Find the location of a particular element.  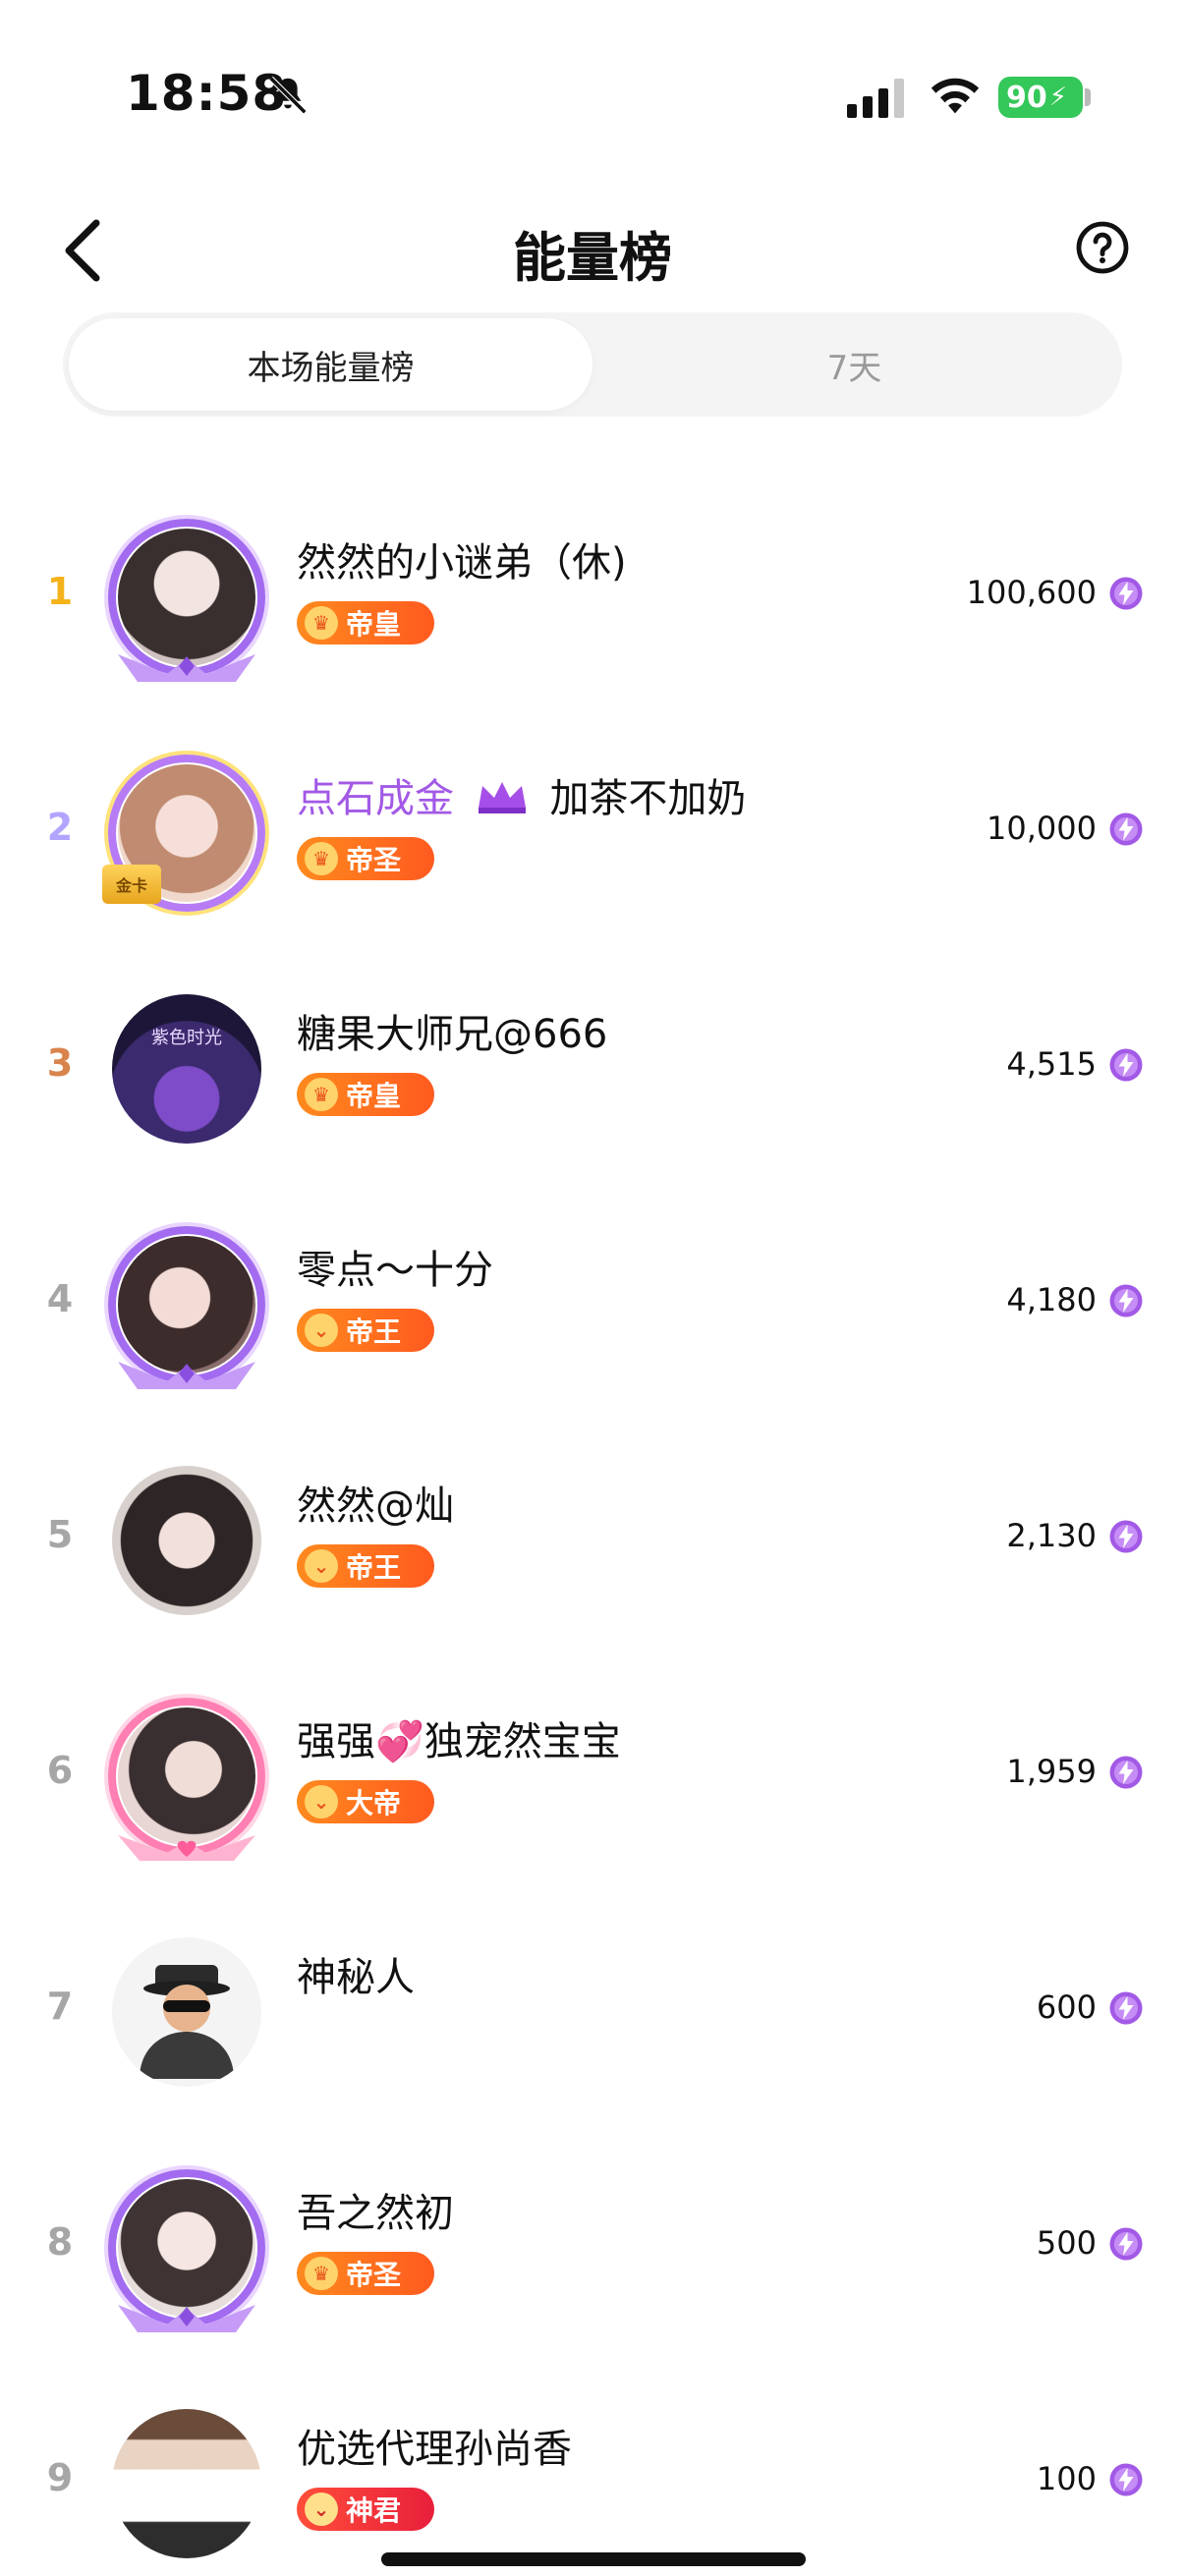

bell-muted-icon is located at coordinates (288, 95).